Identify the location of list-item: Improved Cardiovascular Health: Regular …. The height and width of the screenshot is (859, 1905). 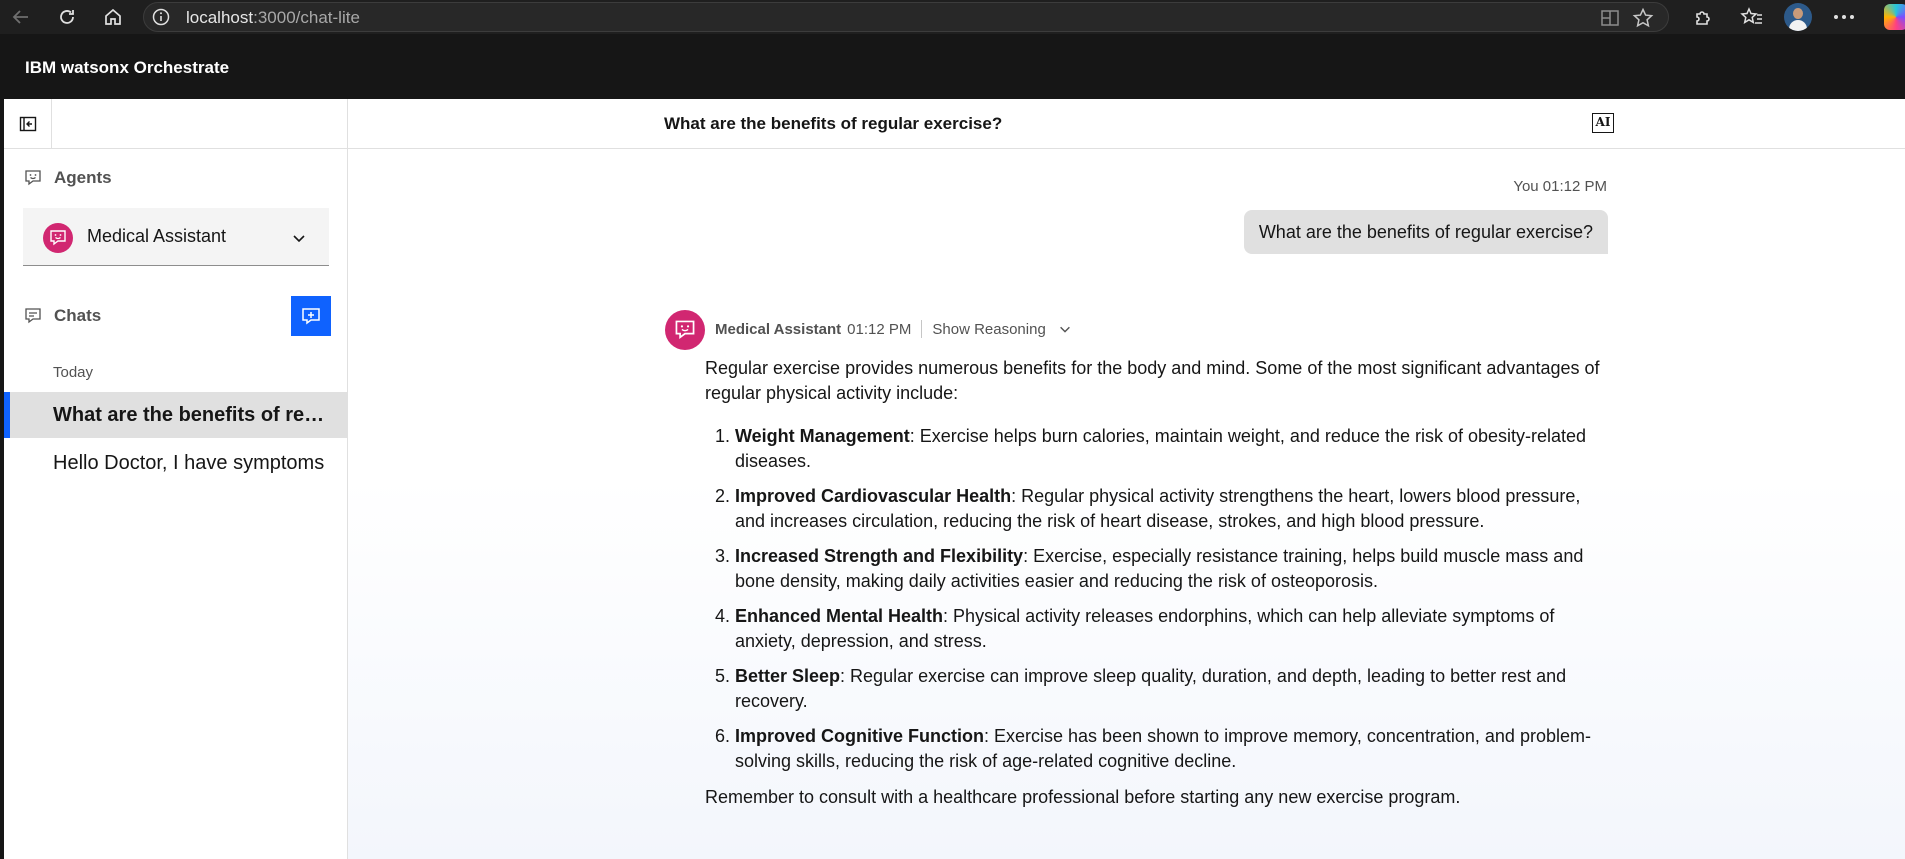
(1175, 509).